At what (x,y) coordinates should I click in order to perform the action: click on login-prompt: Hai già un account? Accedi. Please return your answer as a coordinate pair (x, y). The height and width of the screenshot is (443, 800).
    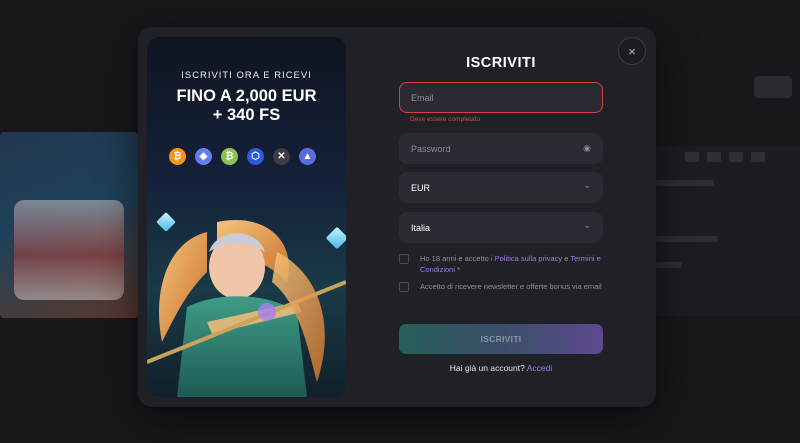
    Looking at the image, I should click on (501, 368).